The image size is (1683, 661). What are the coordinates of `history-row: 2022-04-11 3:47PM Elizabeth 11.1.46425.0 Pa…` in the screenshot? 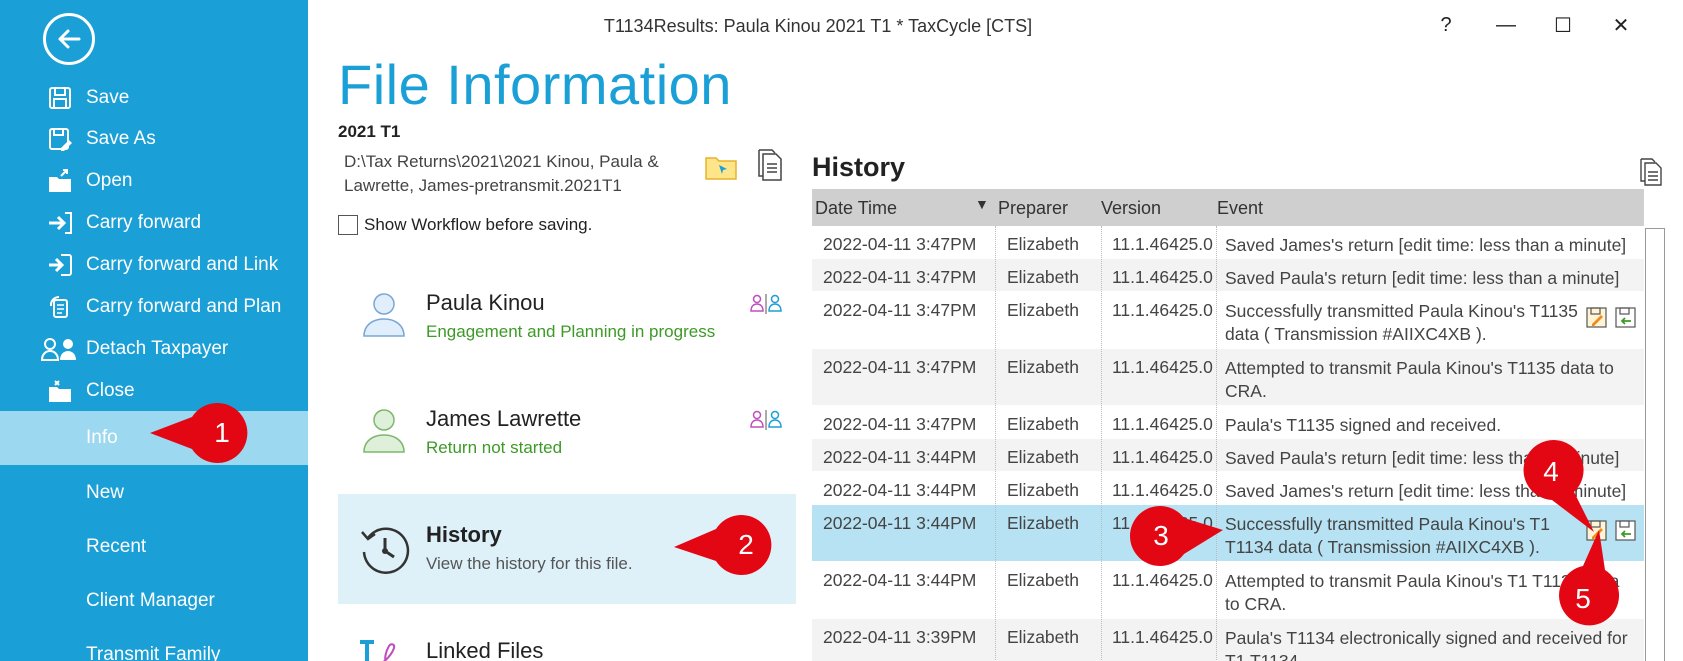 It's located at (1228, 422).